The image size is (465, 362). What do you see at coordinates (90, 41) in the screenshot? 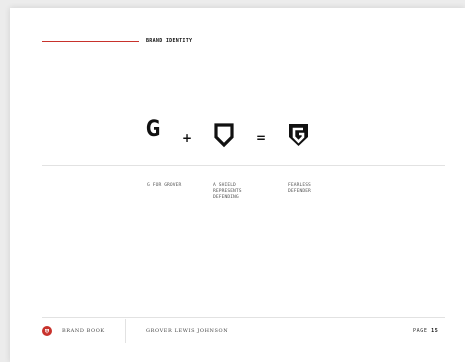
I see `accent-rule` at bounding box center [90, 41].